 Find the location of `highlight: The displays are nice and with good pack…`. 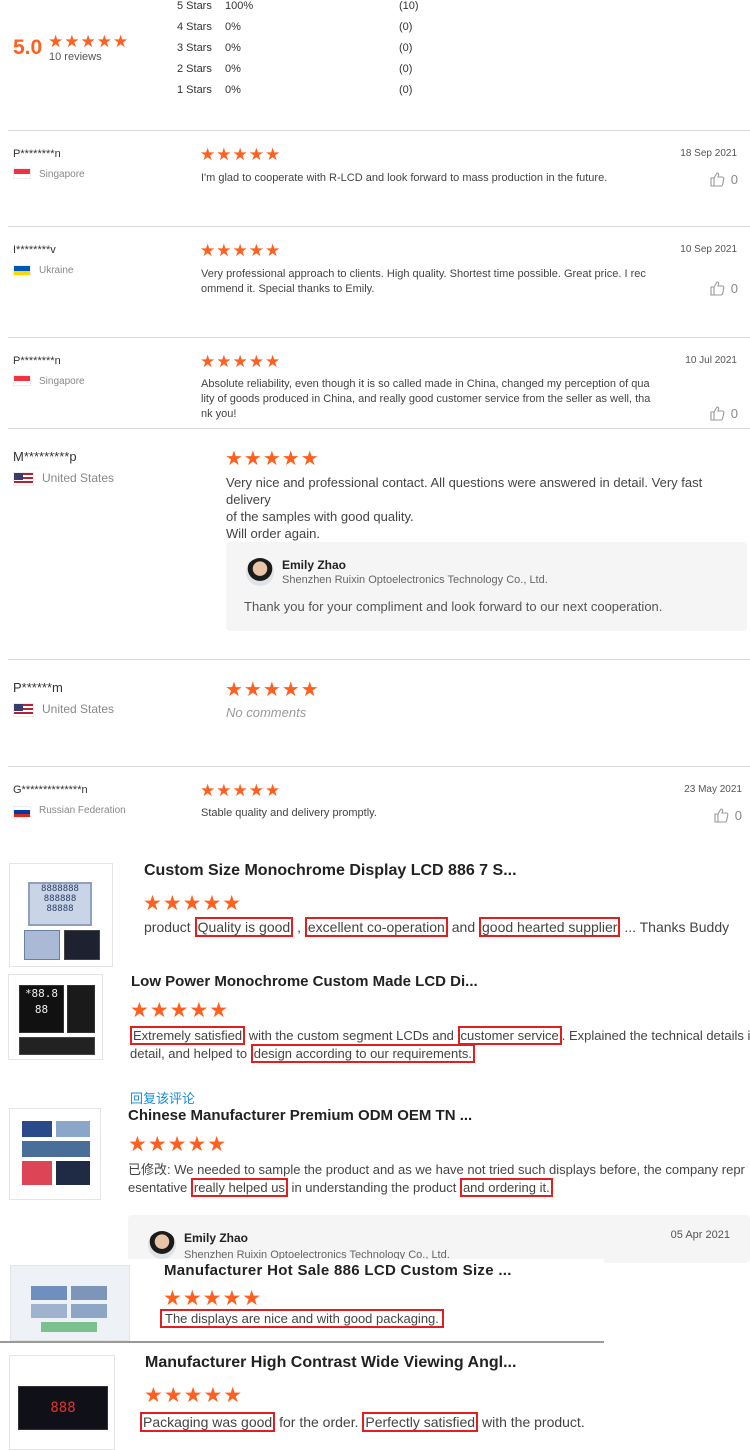

highlight: The displays are nice and with good pack… is located at coordinates (302, 1318).